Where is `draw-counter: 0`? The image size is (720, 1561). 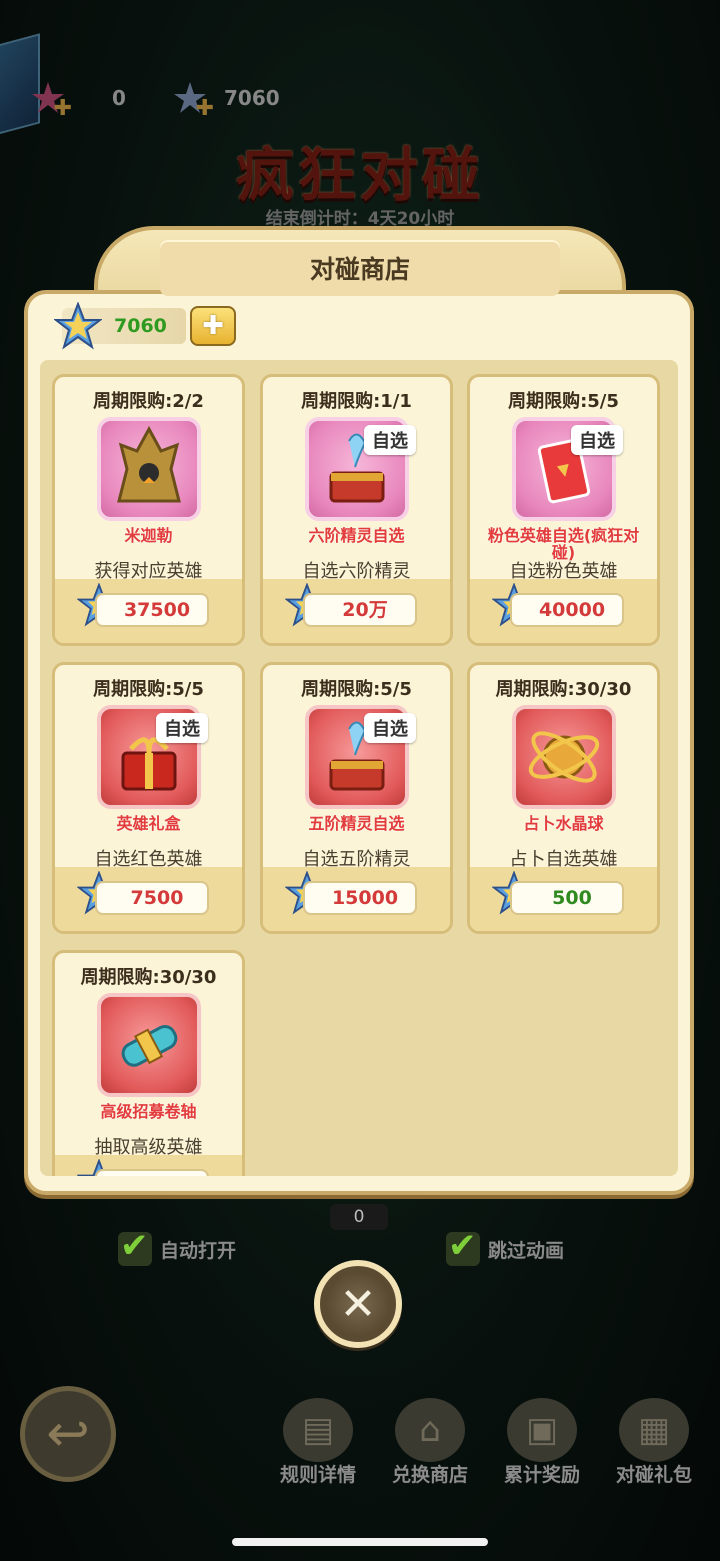
draw-counter: 0 is located at coordinates (359, 1217).